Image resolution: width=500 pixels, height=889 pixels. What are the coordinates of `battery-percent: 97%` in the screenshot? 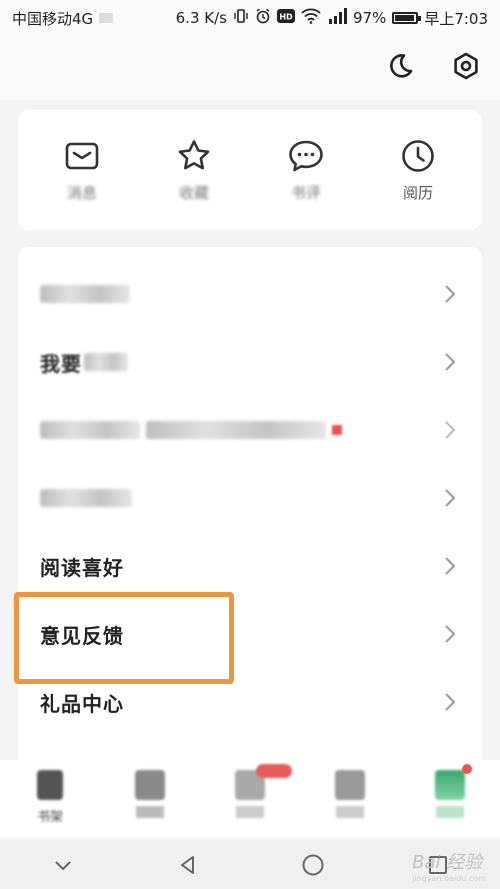 It's located at (369, 18).